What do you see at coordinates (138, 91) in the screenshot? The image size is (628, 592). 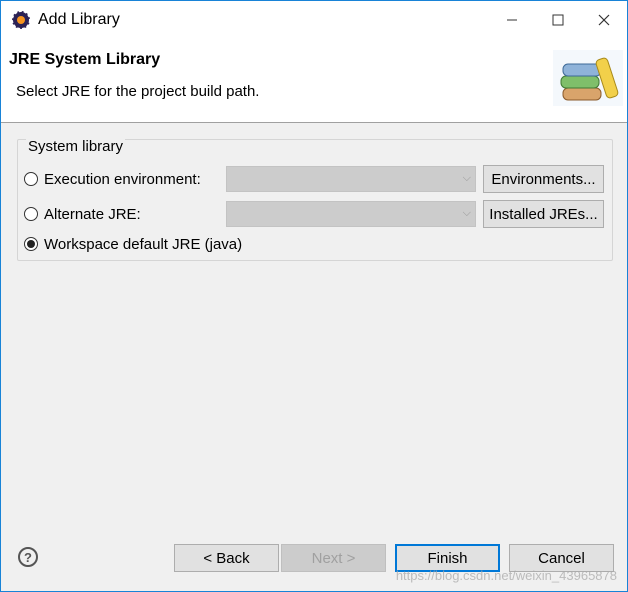 I see `page-description: Select JRE for the project build path.` at bounding box center [138, 91].